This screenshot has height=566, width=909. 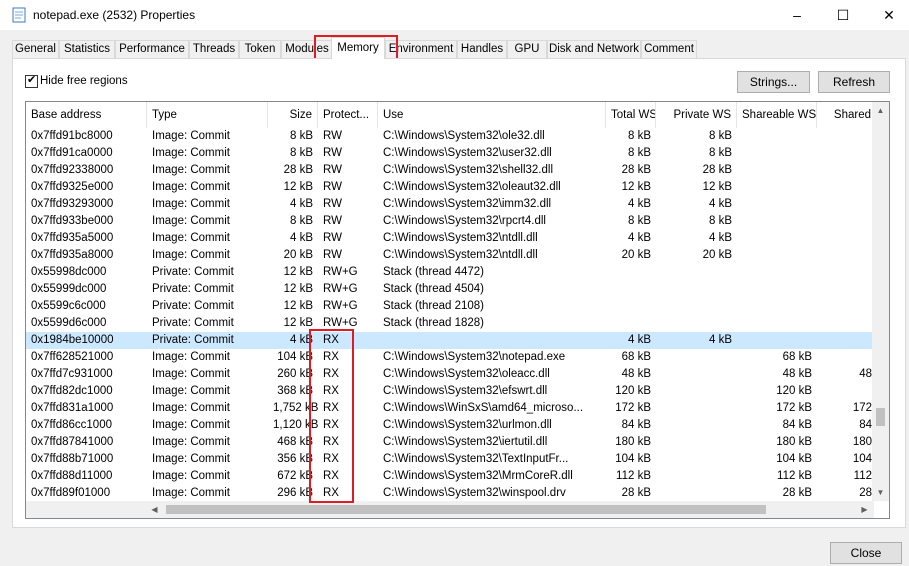 I want to click on scroll-right-icon: ▶, so click(x=864, y=509).